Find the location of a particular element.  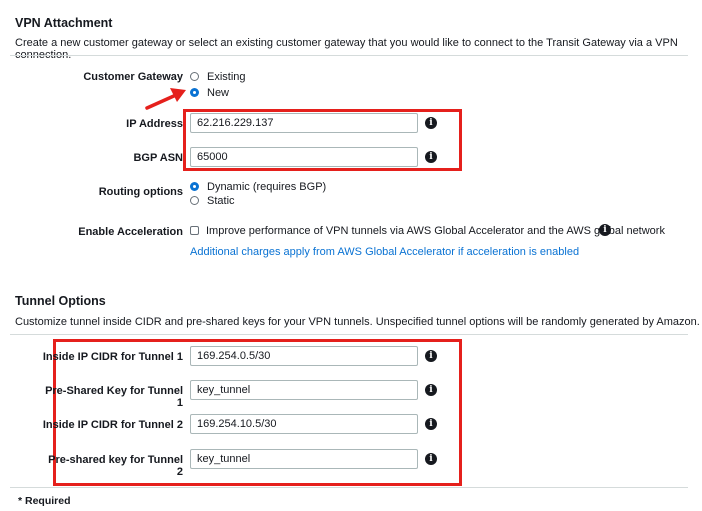

tunnel1-key-label: Pre-Shared Key for Tunnel 1 is located at coordinates (114, 397).